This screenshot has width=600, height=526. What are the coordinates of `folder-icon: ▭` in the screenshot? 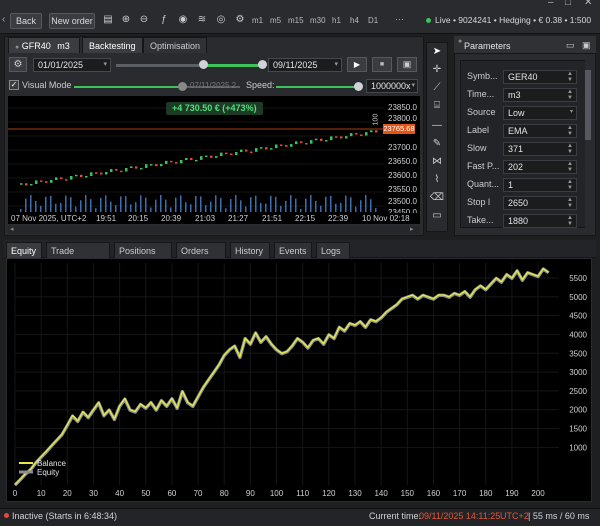 It's located at (570, 45).